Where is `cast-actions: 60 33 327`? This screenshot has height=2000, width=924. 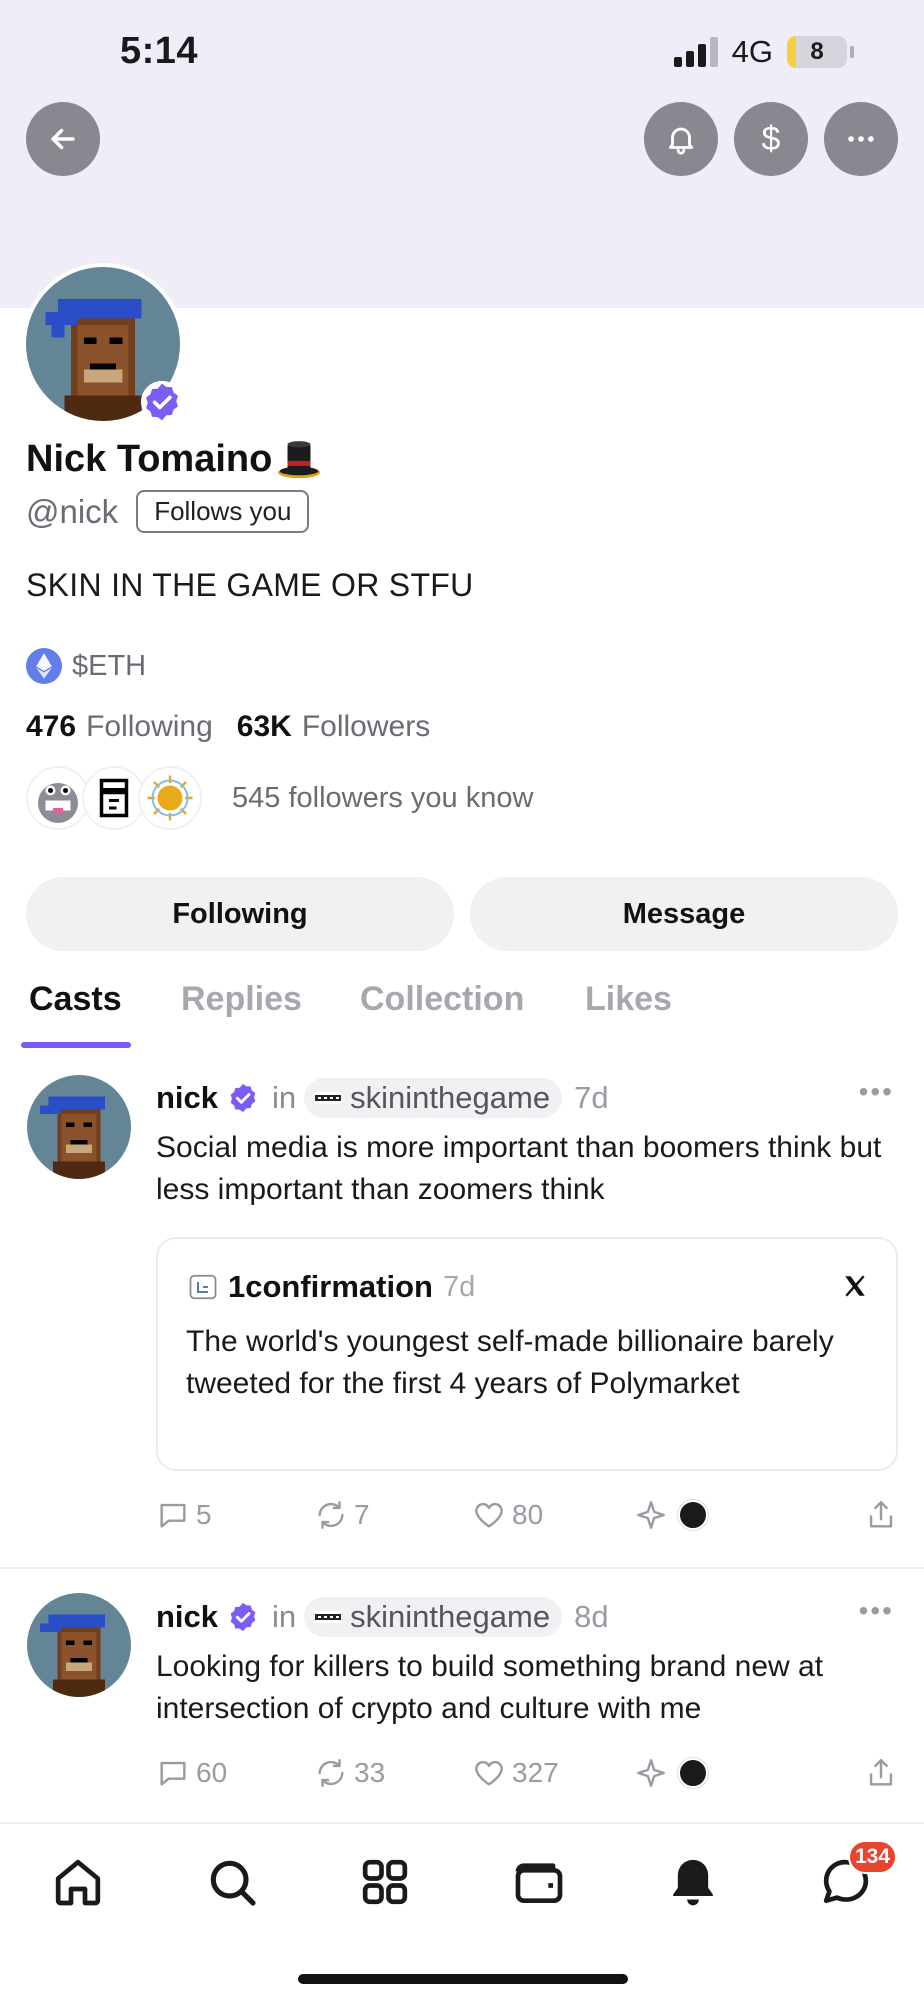
cast-actions: 60 33 327 is located at coordinates (527, 1778).